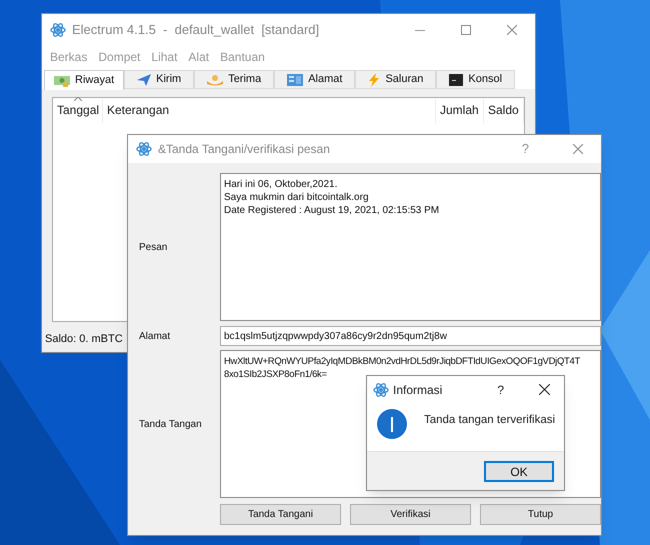  What do you see at coordinates (144, 80) in the screenshot?
I see `paper-plane-icon` at bounding box center [144, 80].